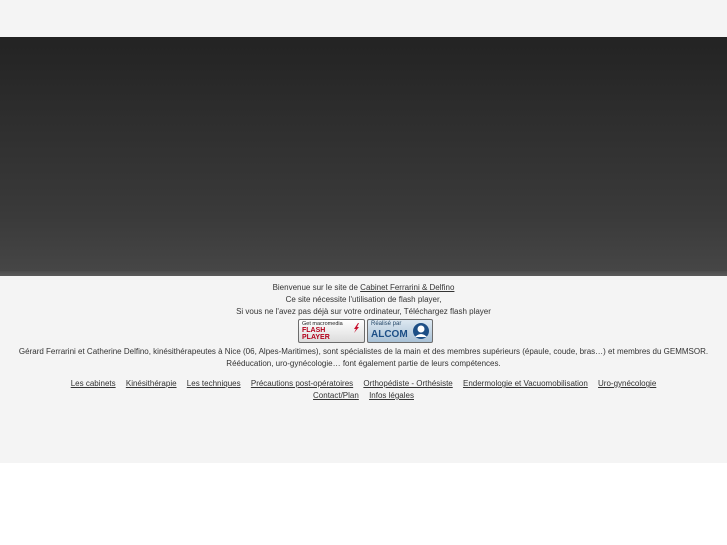 The image size is (727, 545). I want to click on alcom-logo-icon, so click(421, 331).